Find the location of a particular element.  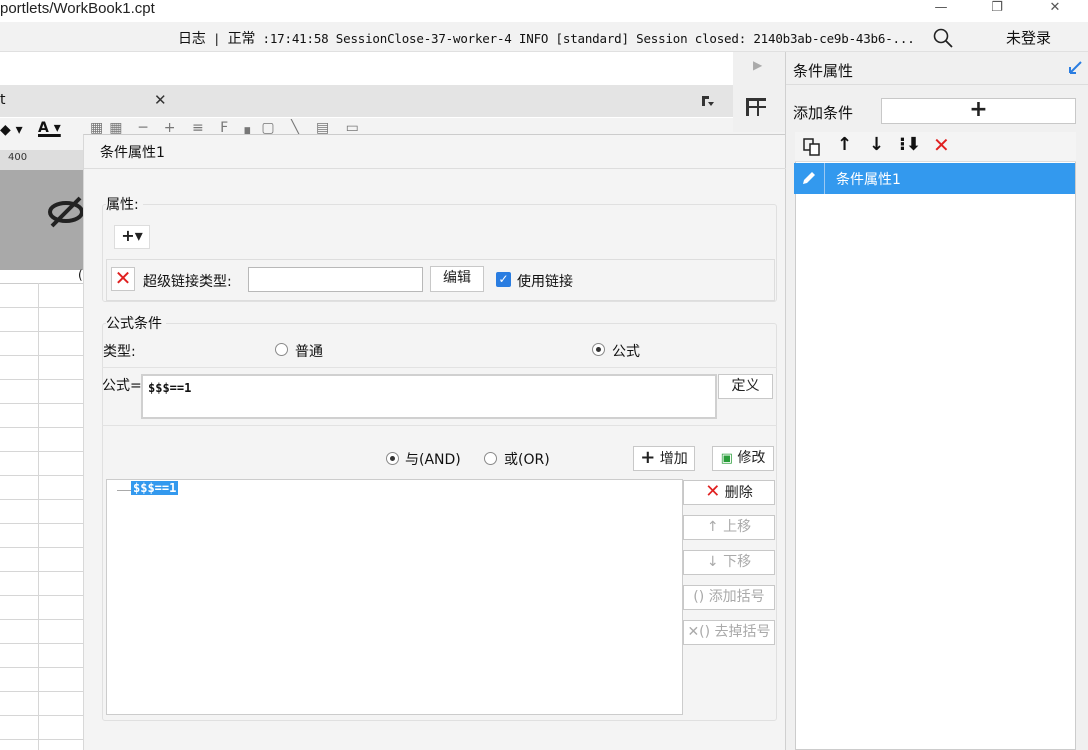

add-bracket-label: 添加括号 is located at coordinates (736, 597).